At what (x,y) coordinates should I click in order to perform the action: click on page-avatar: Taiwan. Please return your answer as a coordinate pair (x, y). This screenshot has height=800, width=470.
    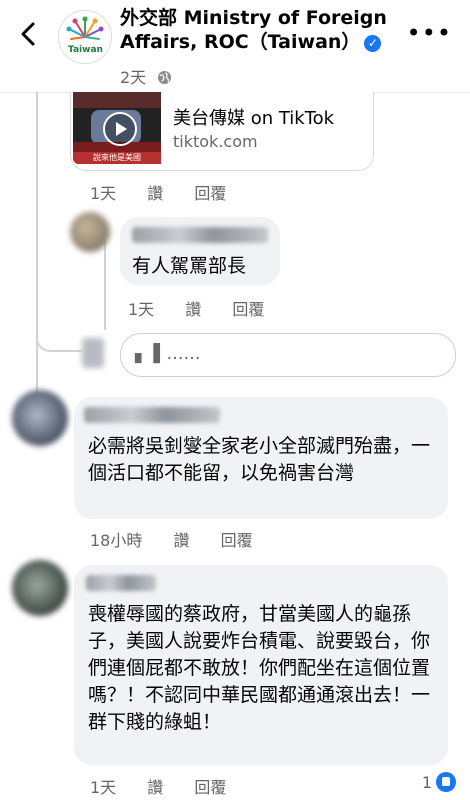
    Looking at the image, I should click on (85, 37).